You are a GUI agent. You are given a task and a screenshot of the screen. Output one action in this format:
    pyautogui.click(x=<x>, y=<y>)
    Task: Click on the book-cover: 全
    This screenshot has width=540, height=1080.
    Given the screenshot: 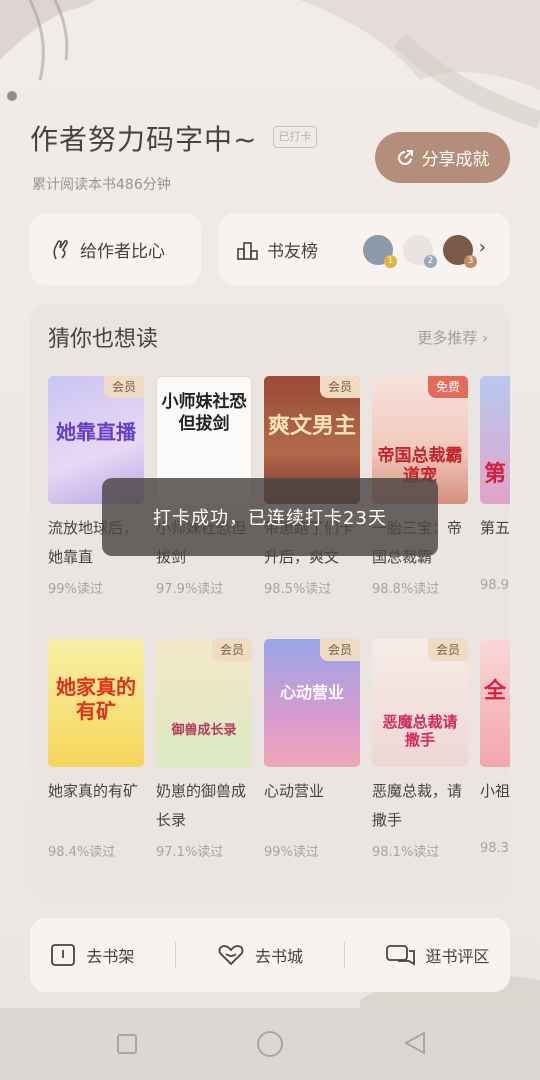 What is the action you would take?
    pyautogui.click(x=495, y=703)
    